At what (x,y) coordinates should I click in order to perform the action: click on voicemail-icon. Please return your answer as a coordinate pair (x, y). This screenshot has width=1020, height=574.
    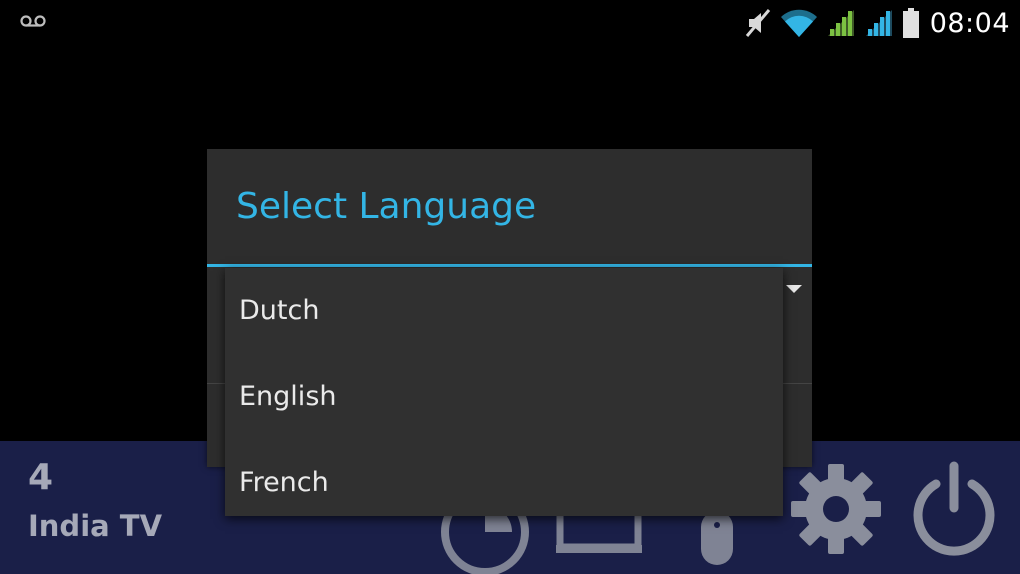
    Looking at the image, I should click on (33, 21).